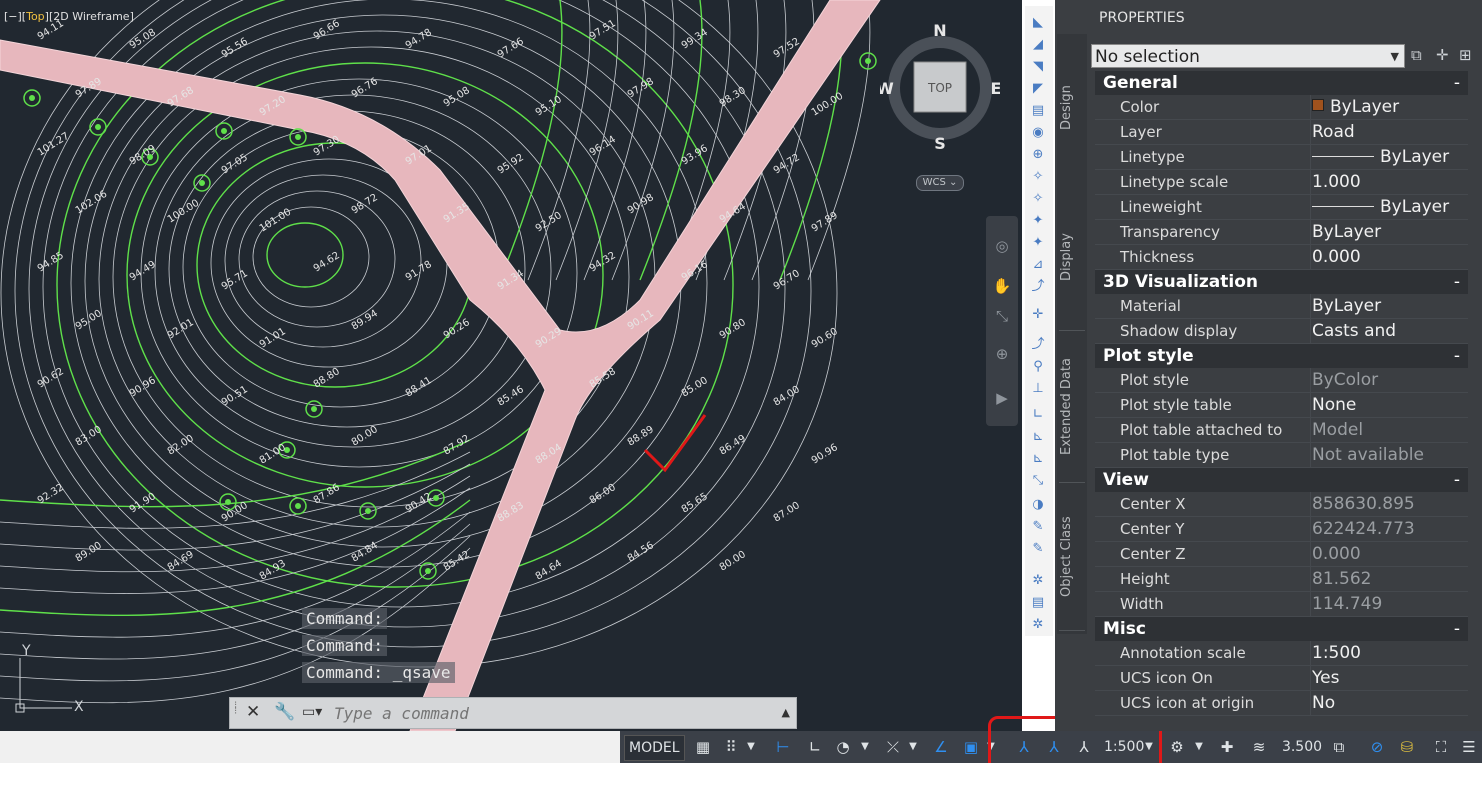  What do you see at coordinates (786, 712) in the screenshot?
I see `command-history-arrow-icon: ▲` at bounding box center [786, 712].